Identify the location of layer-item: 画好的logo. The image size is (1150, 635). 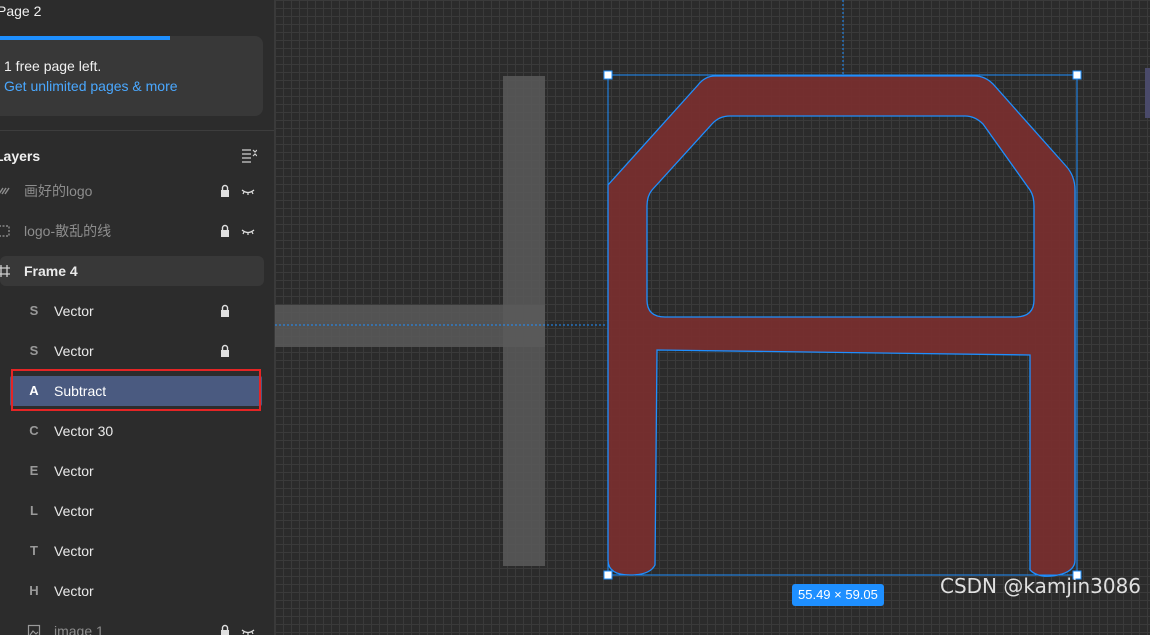
(132, 191).